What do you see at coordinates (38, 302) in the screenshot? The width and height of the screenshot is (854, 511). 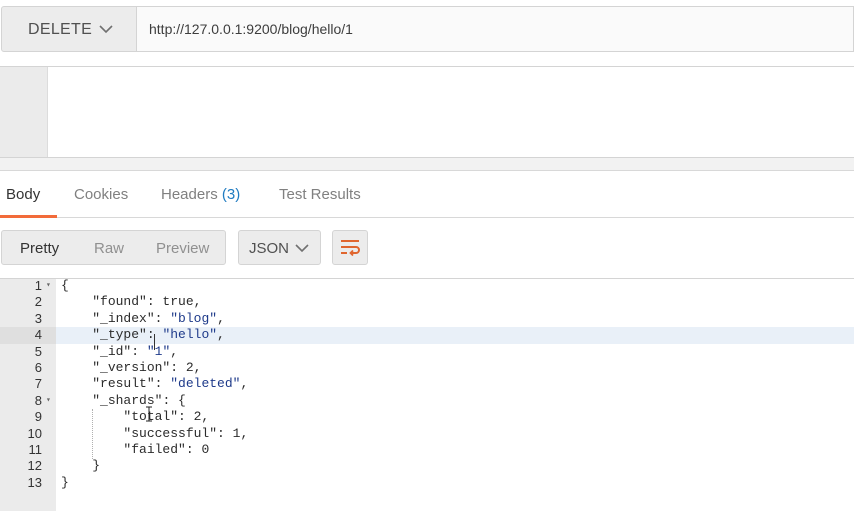 I see `line-number: 2` at bounding box center [38, 302].